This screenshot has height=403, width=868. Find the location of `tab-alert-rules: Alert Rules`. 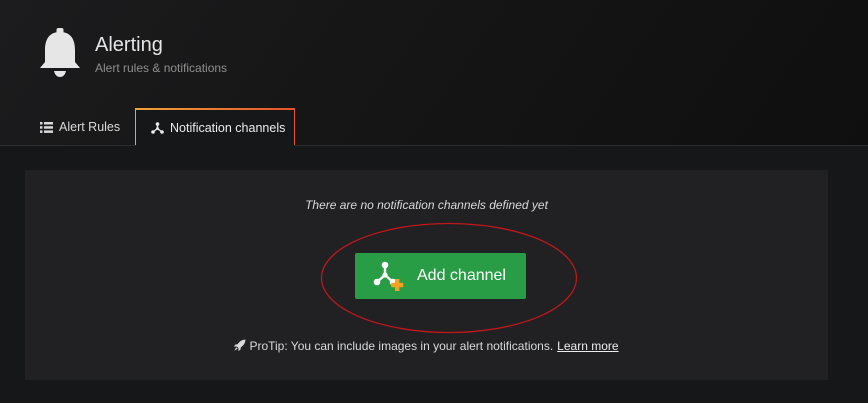

tab-alert-rules: Alert Rules is located at coordinates (80, 127).